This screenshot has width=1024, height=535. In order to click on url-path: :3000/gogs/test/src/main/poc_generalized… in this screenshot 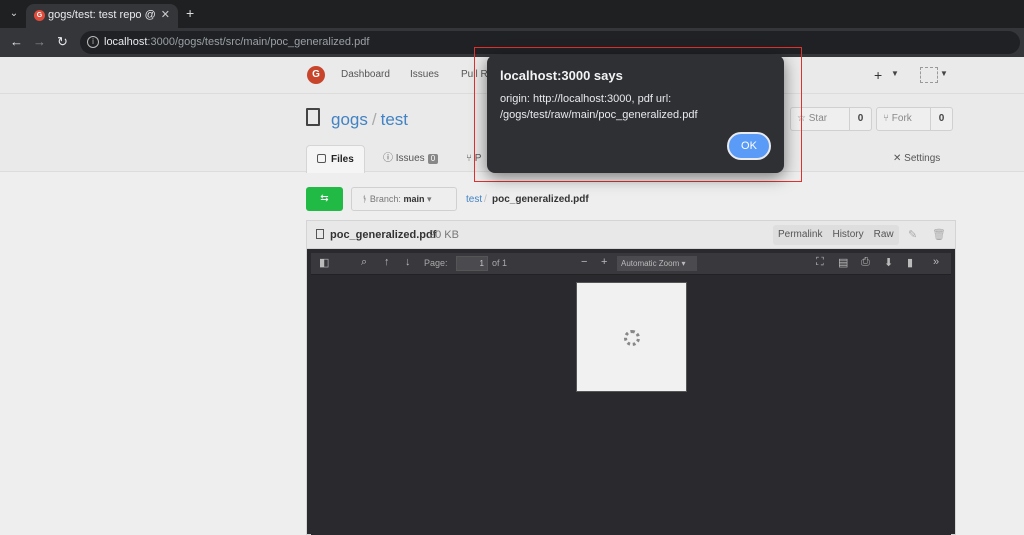, I will do `click(258, 42)`.